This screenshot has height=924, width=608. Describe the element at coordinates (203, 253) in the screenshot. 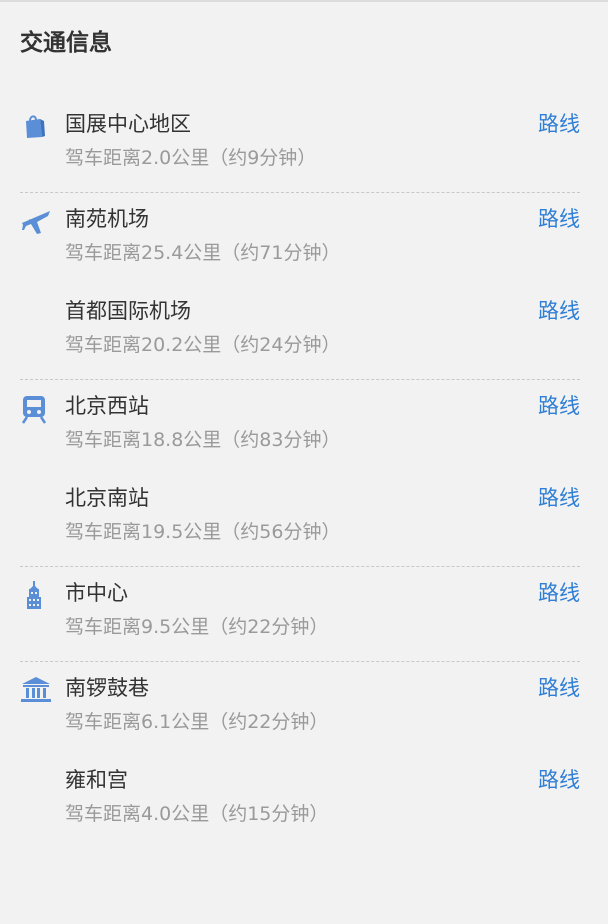

I see `drive-distance: 驾车距离25.4公里（约71分钟）` at that location.